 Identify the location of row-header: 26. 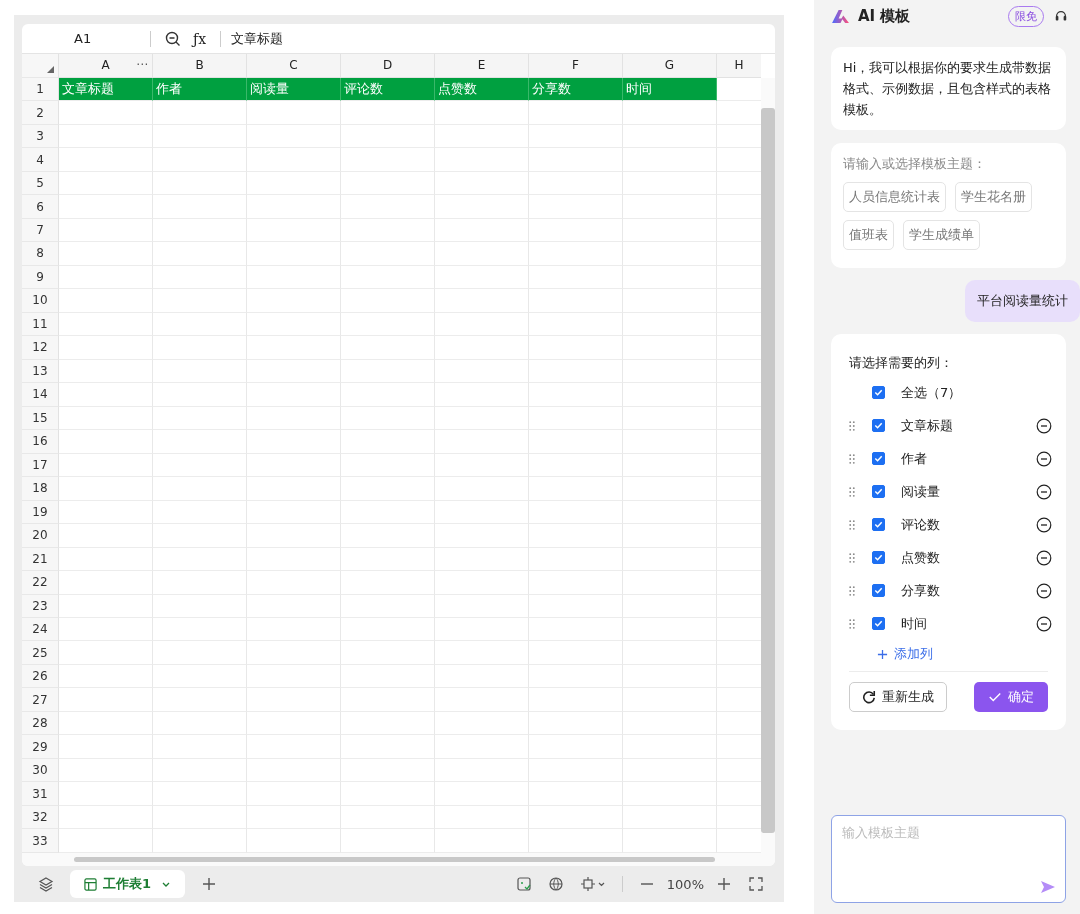
(40, 676).